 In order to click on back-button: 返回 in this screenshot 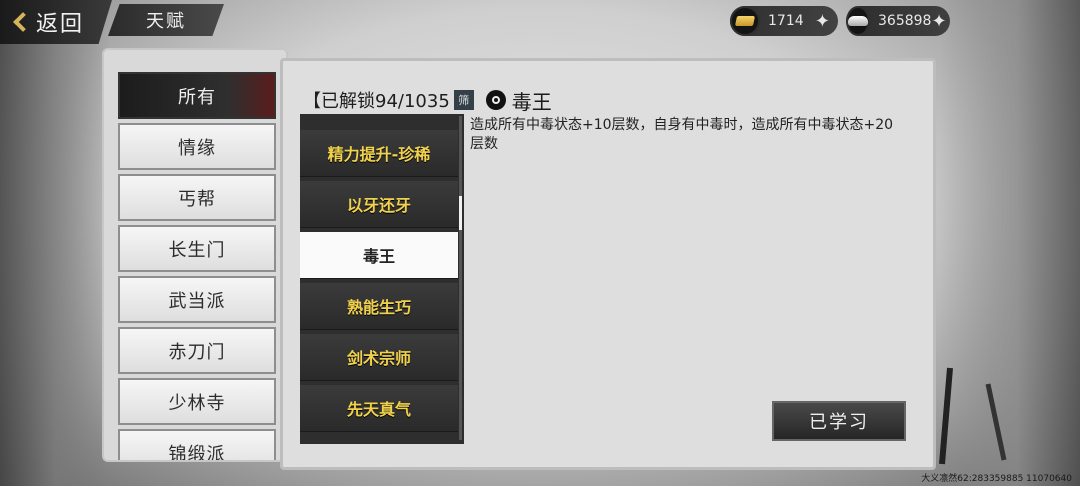, I will do `click(56, 22)`.